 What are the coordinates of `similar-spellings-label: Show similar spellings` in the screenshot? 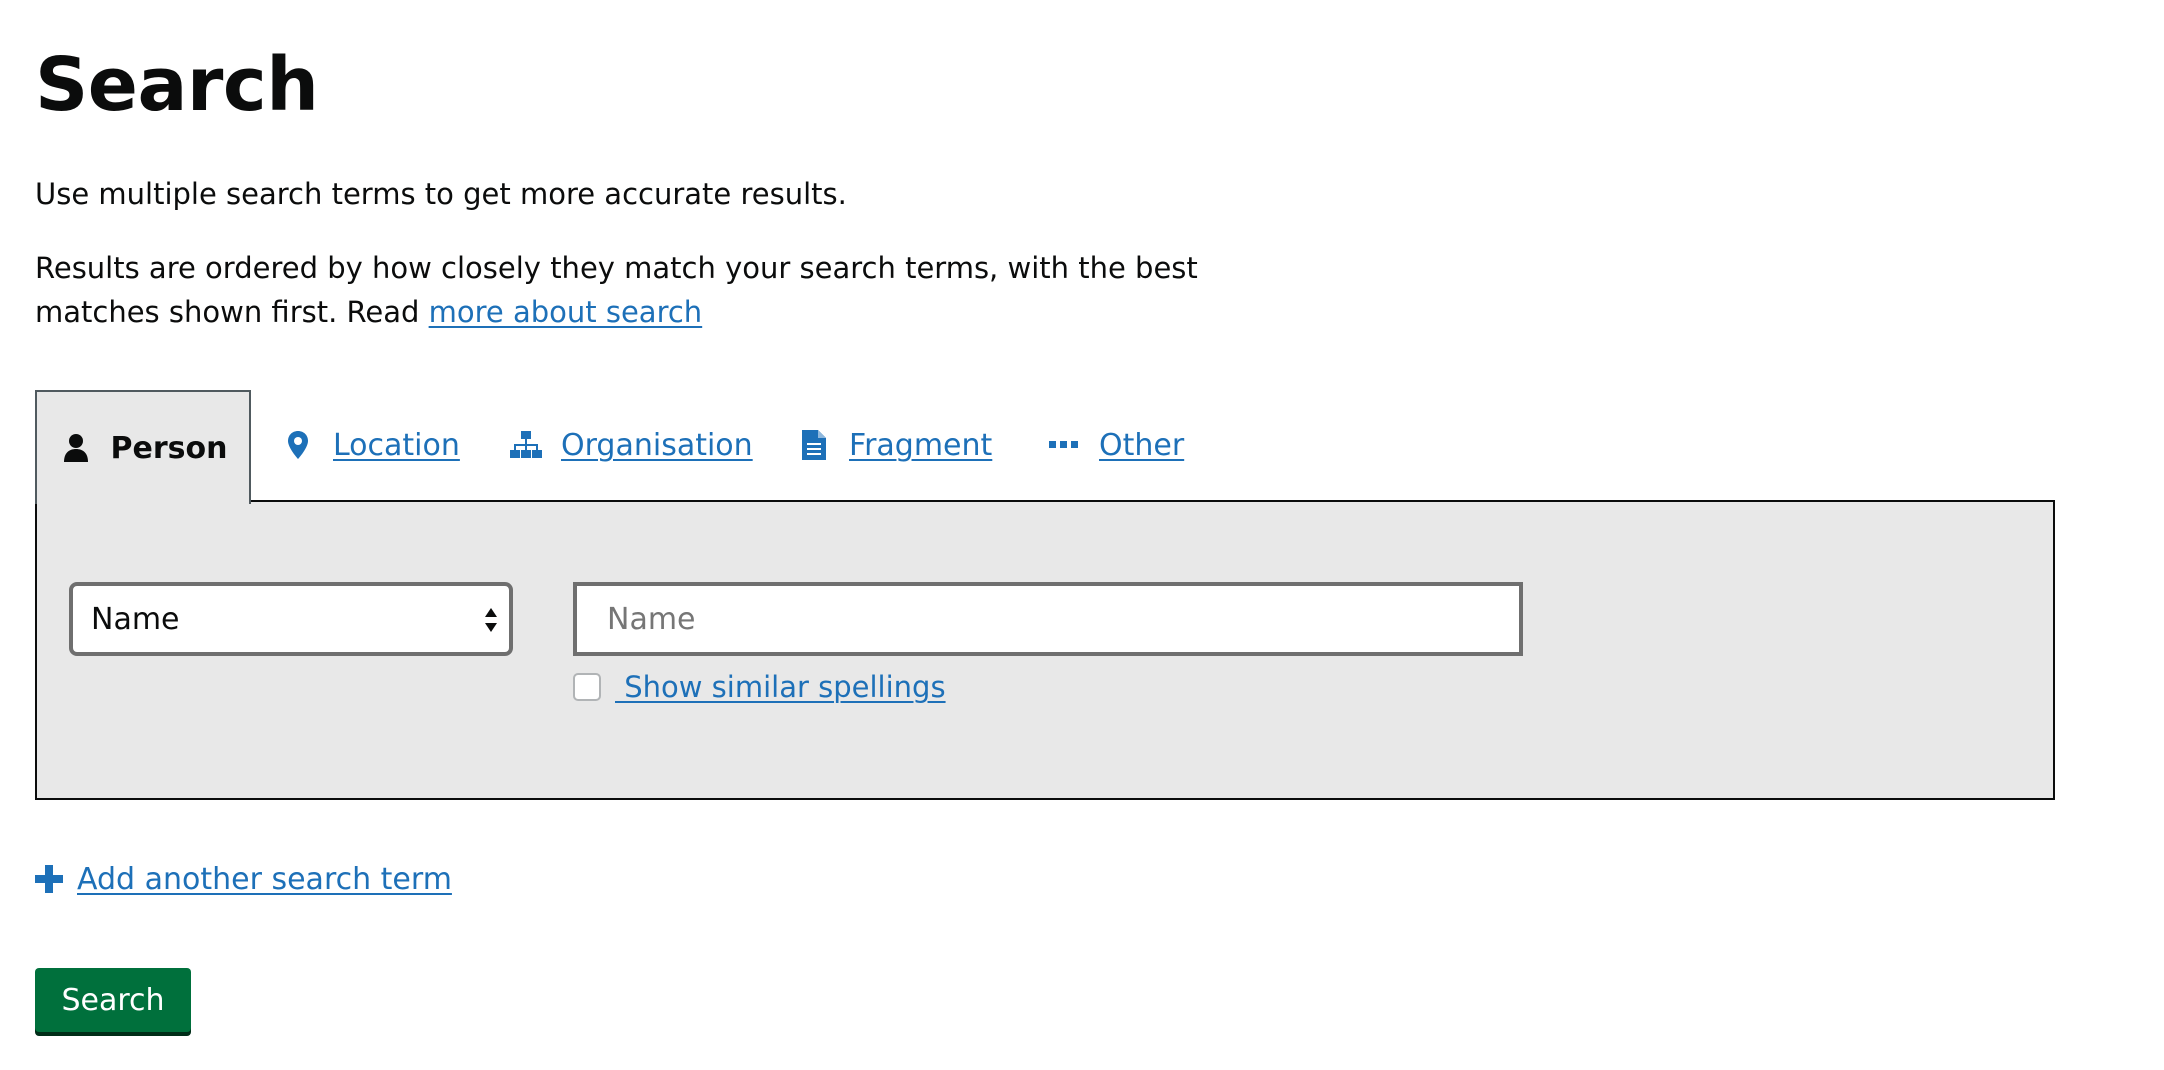 It's located at (780, 687).